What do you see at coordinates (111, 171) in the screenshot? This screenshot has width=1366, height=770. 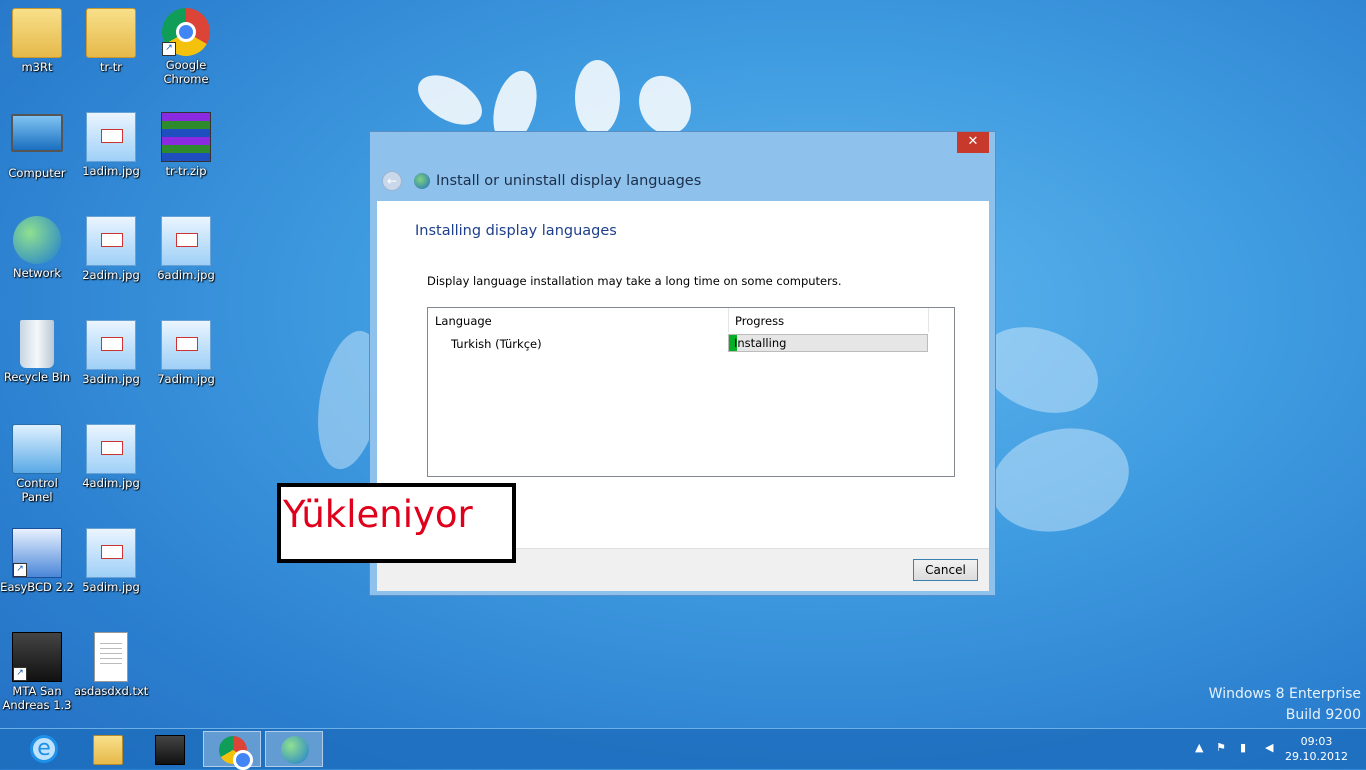 I see `desktop-icon-label: 1adim.jpg` at bounding box center [111, 171].